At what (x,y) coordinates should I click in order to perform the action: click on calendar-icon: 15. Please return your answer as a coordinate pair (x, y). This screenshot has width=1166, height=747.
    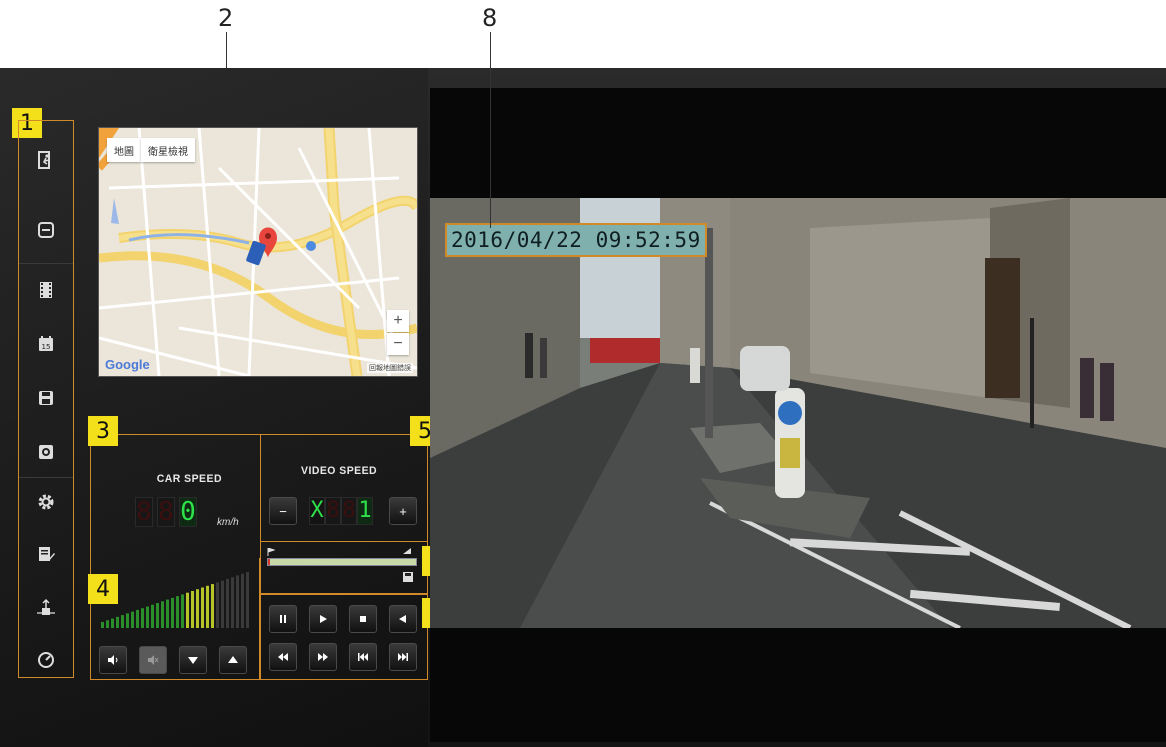
    Looking at the image, I should click on (46, 343).